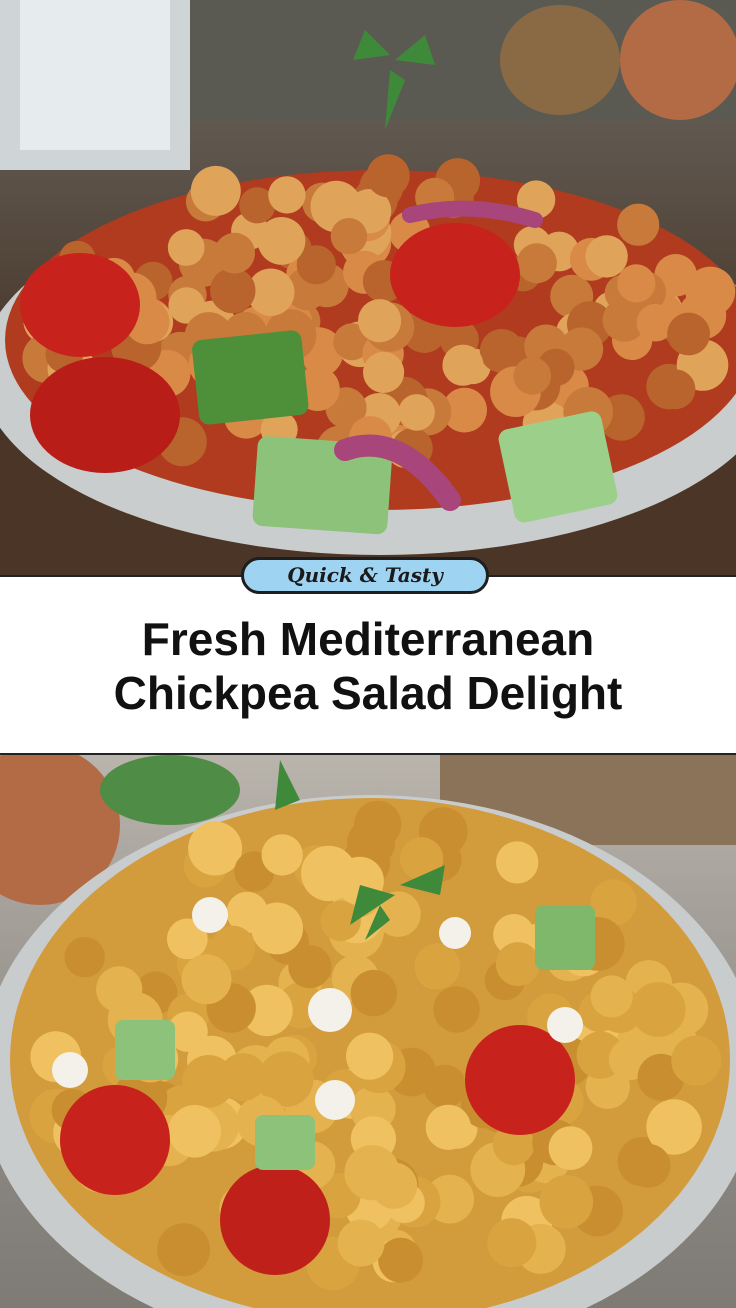 The height and width of the screenshot is (1308, 736). Describe the element at coordinates (368, 639) in the screenshot. I see `recipe-title-line-1: Fresh Mediterranean` at that location.